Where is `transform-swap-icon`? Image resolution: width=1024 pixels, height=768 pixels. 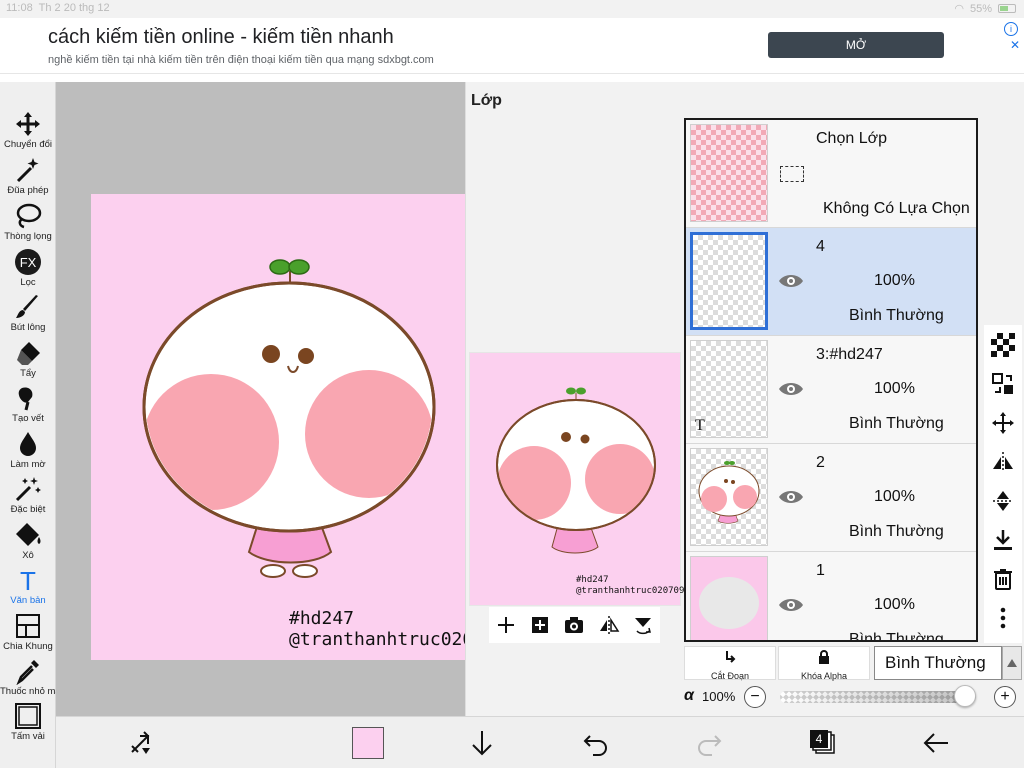 transform-swap-icon is located at coordinates (141, 743).